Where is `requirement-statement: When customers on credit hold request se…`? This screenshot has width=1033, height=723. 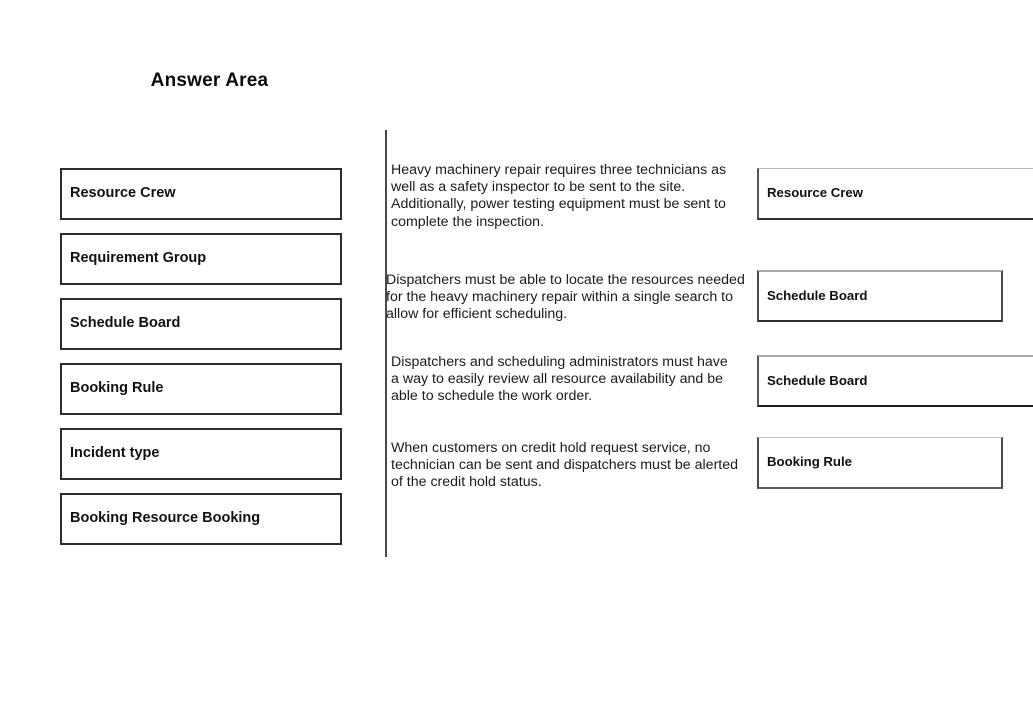
requirement-statement: When customers on credit hold request se… is located at coordinates (565, 465).